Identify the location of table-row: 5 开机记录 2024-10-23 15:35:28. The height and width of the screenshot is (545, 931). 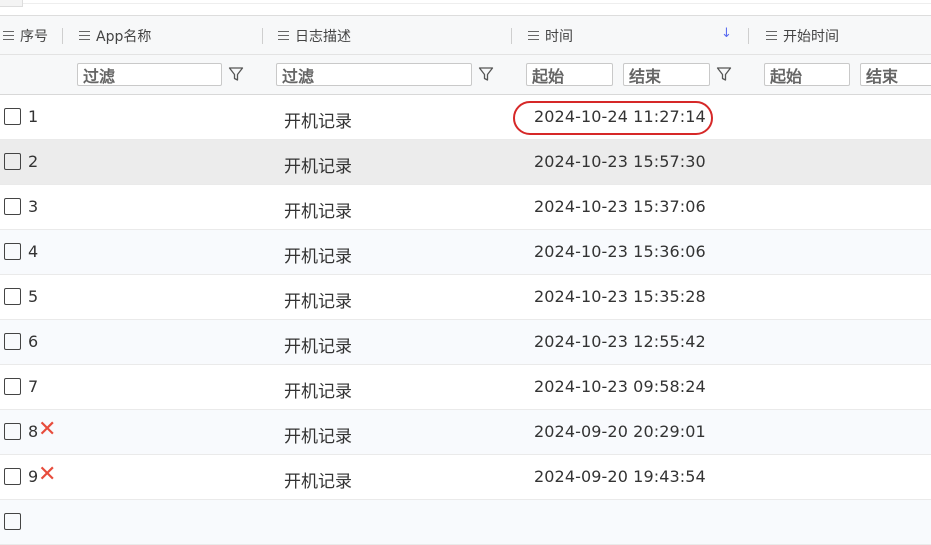
(465, 297).